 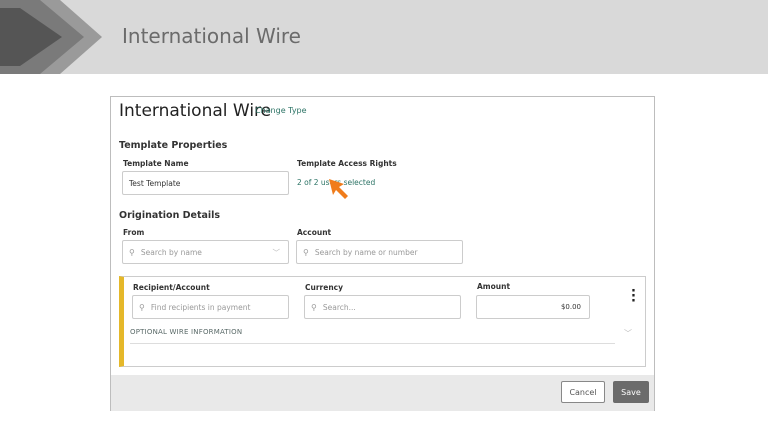 What do you see at coordinates (533, 307) in the screenshot?
I see `amount-input: $0.00` at bounding box center [533, 307].